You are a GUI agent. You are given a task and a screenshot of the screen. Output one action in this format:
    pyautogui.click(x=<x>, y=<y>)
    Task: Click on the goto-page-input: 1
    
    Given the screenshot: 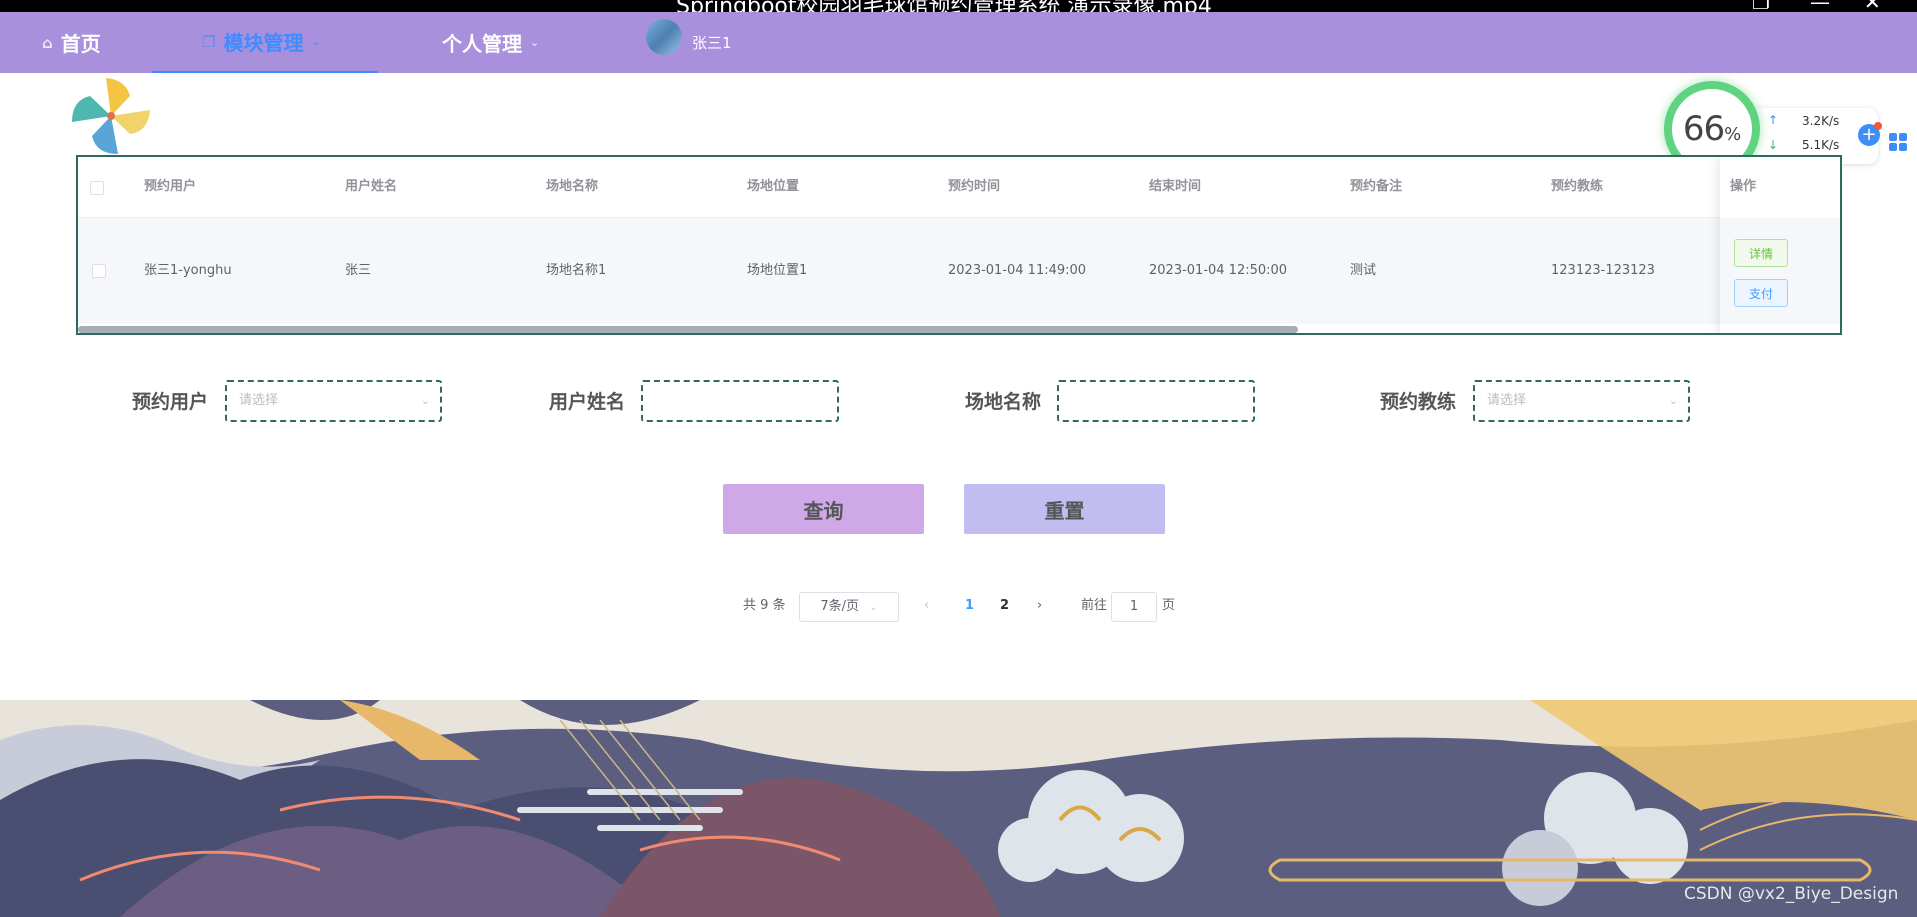 What is the action you would take?
    pyautogui.click(x=1134, y=607)
    